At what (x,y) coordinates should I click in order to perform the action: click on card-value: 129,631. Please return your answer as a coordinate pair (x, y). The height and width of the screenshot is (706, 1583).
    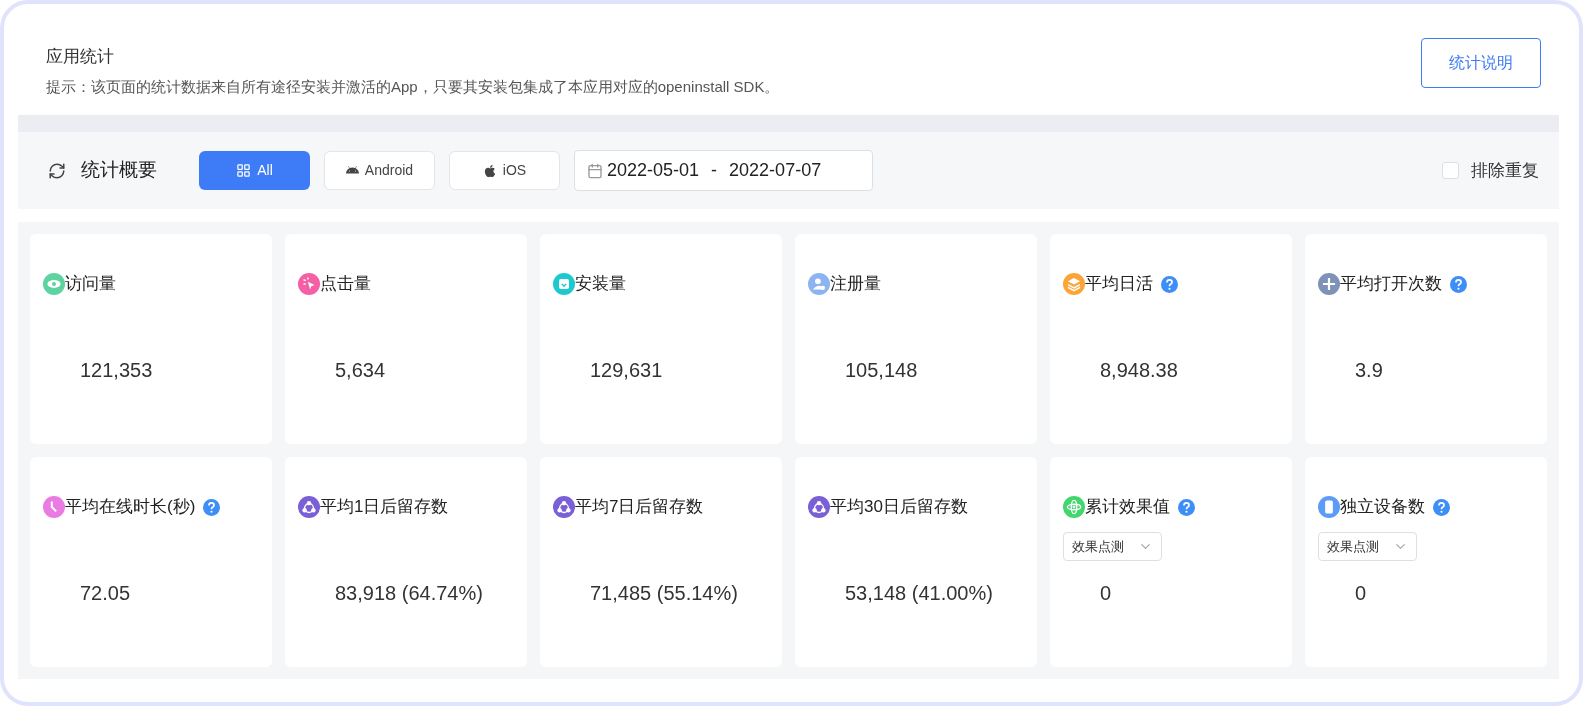
    Looking at the image, I should click on (626, 370).